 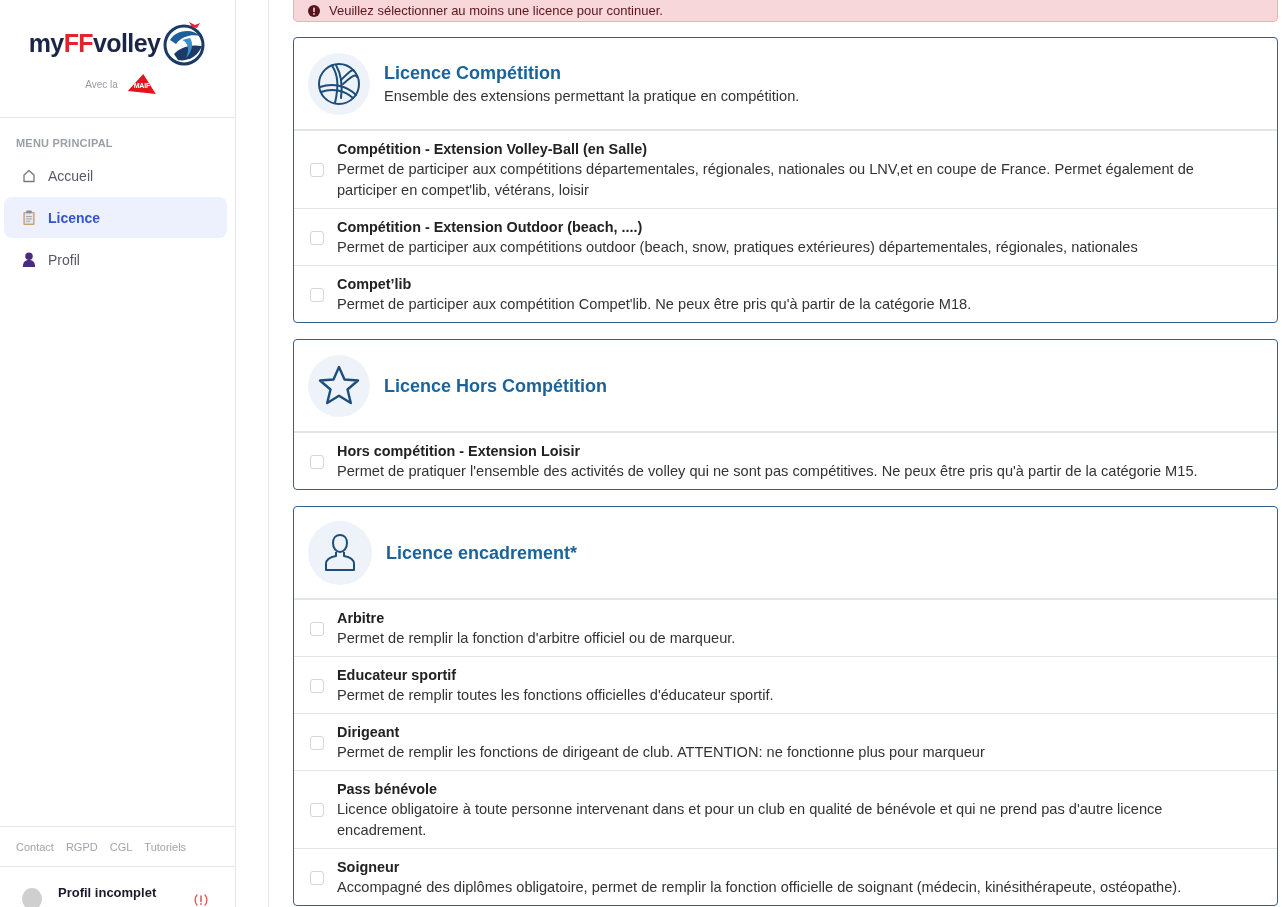 I want to click on option-description: Permet de pratiquer l'ensemble des activités de volley qui ne sont pas compétitives. Ne peux être pris qu'à partir de la catégorie M15., so click(x=767, y=471).